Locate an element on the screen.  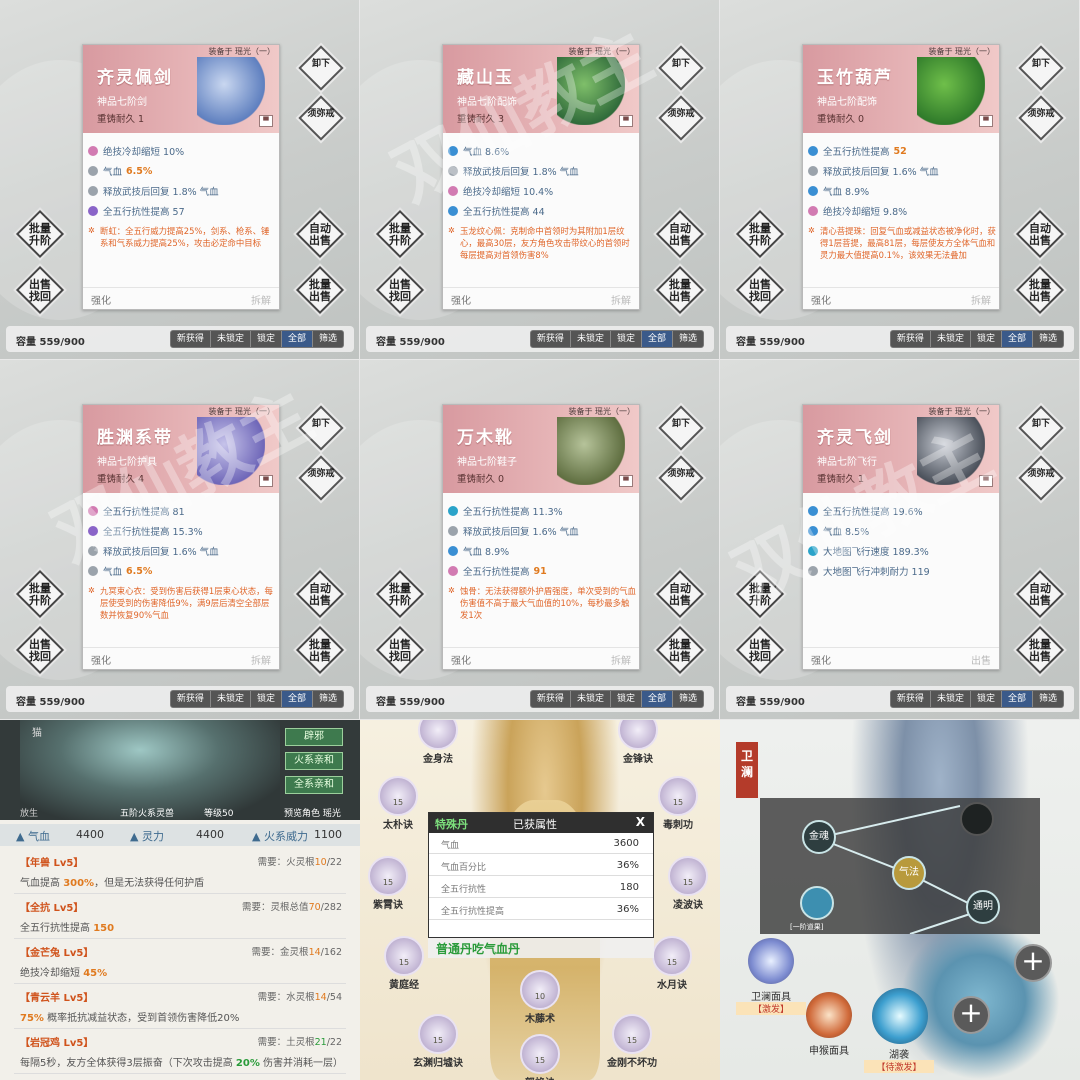
skill-node: 15 太朴诀 is located at coordinates (398, 803).